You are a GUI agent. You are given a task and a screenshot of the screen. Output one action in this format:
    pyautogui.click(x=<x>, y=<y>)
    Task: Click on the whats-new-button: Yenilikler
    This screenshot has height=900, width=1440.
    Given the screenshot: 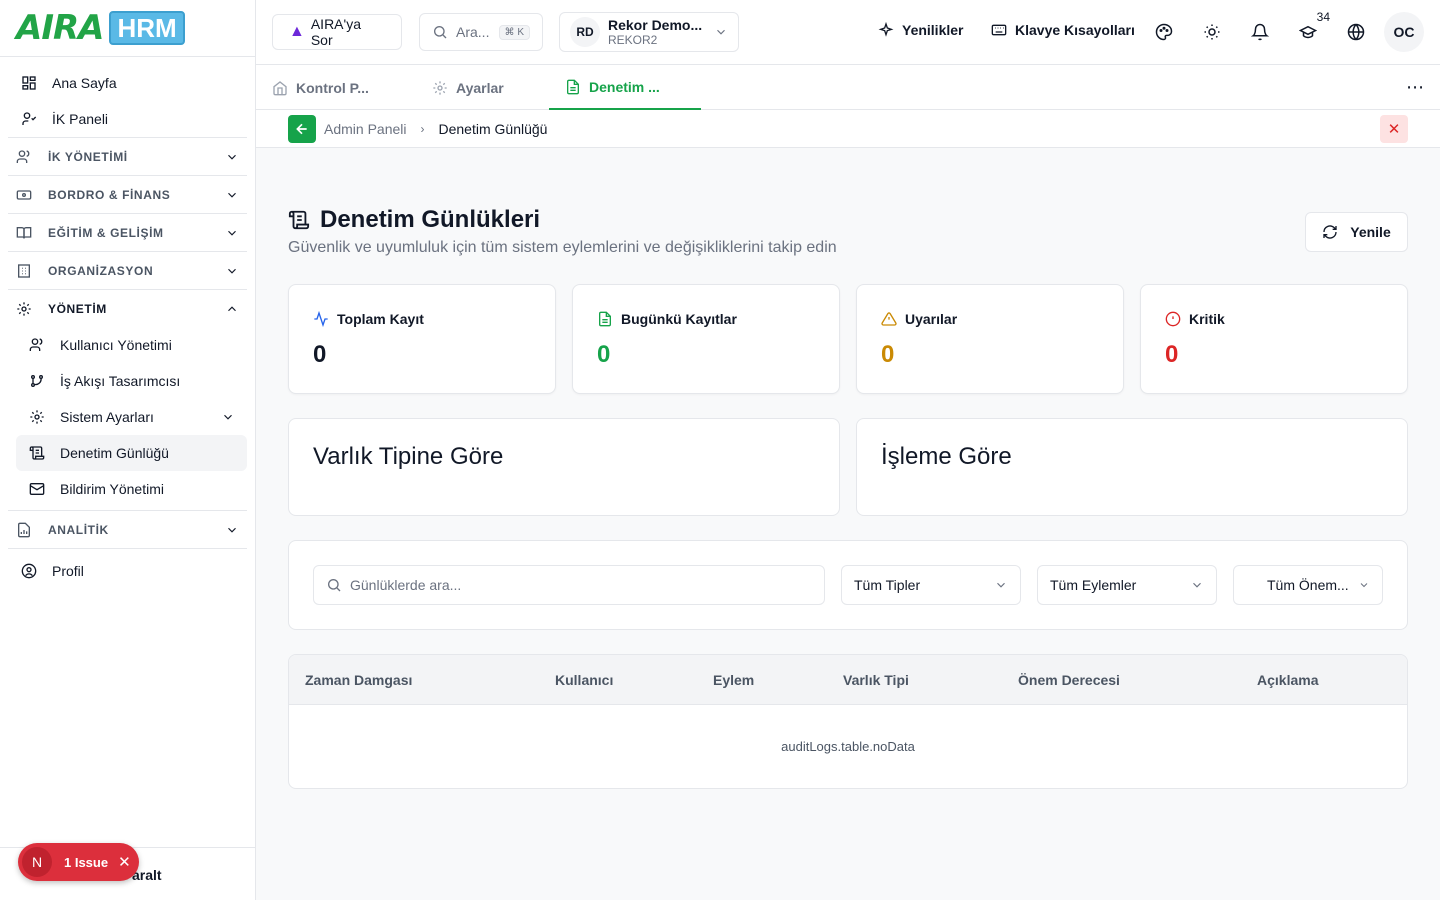 What is the action you would take?
    pyautogui.click(x=920, y=30)
    